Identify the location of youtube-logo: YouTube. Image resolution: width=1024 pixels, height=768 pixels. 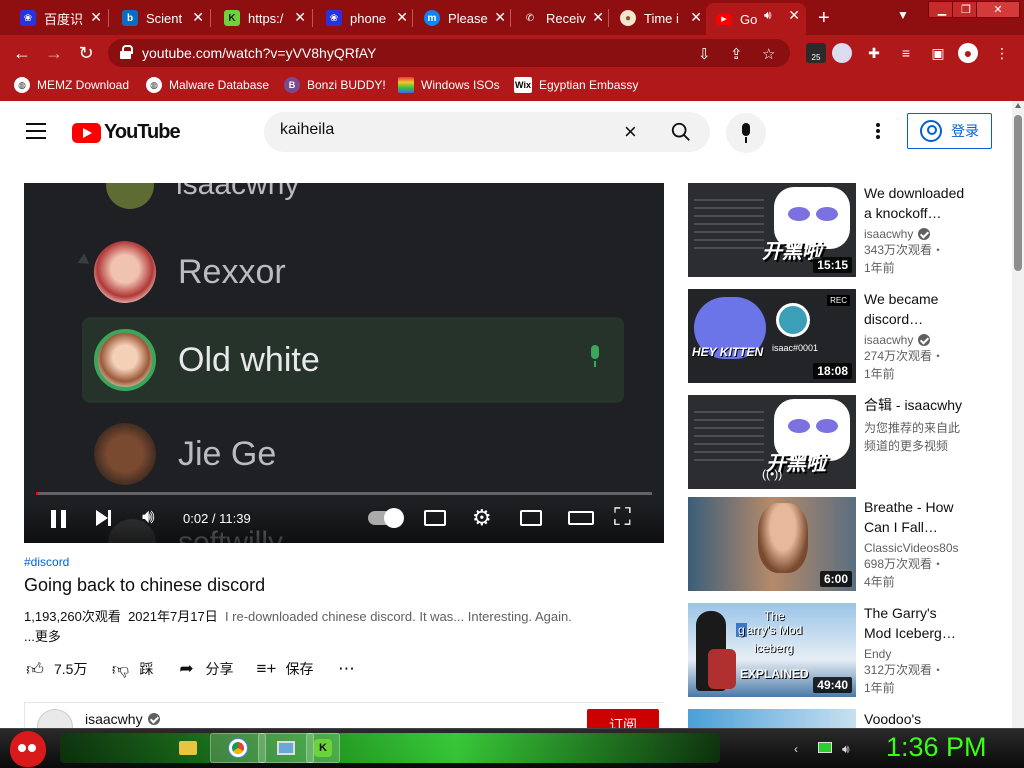
(126, 132).